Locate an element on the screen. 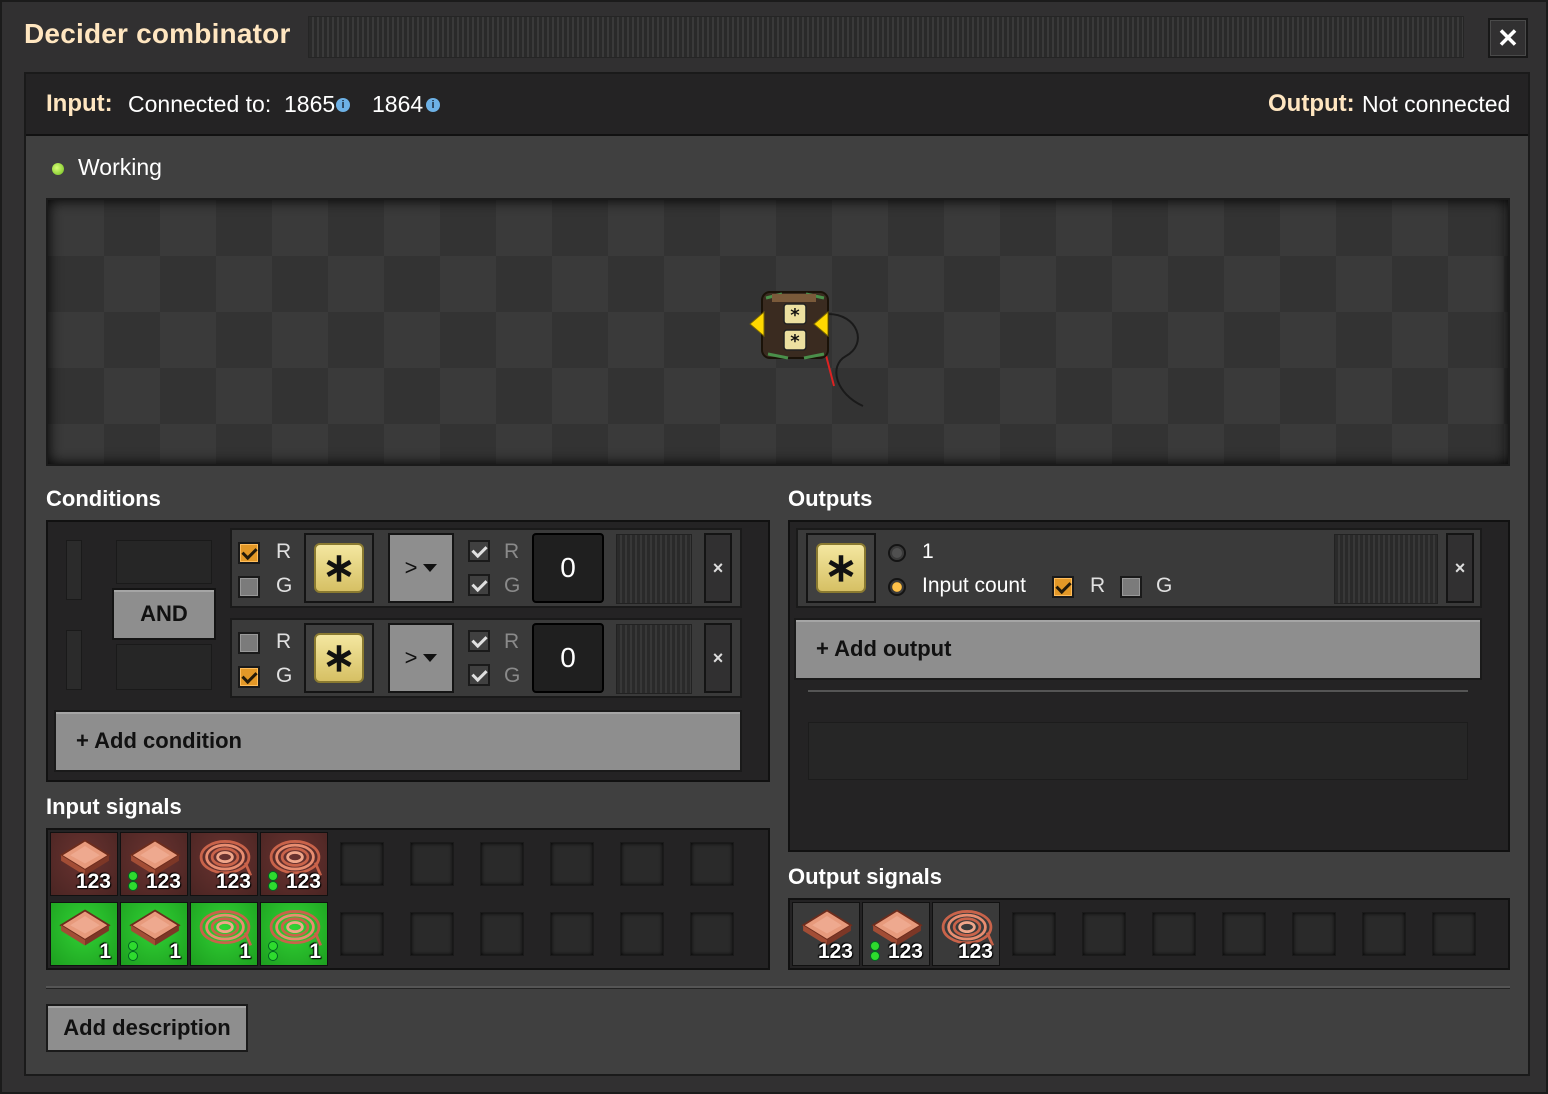 The image size is (1548, 1094). add-condition-button: + Add condition is located at coordinates (398, 741).